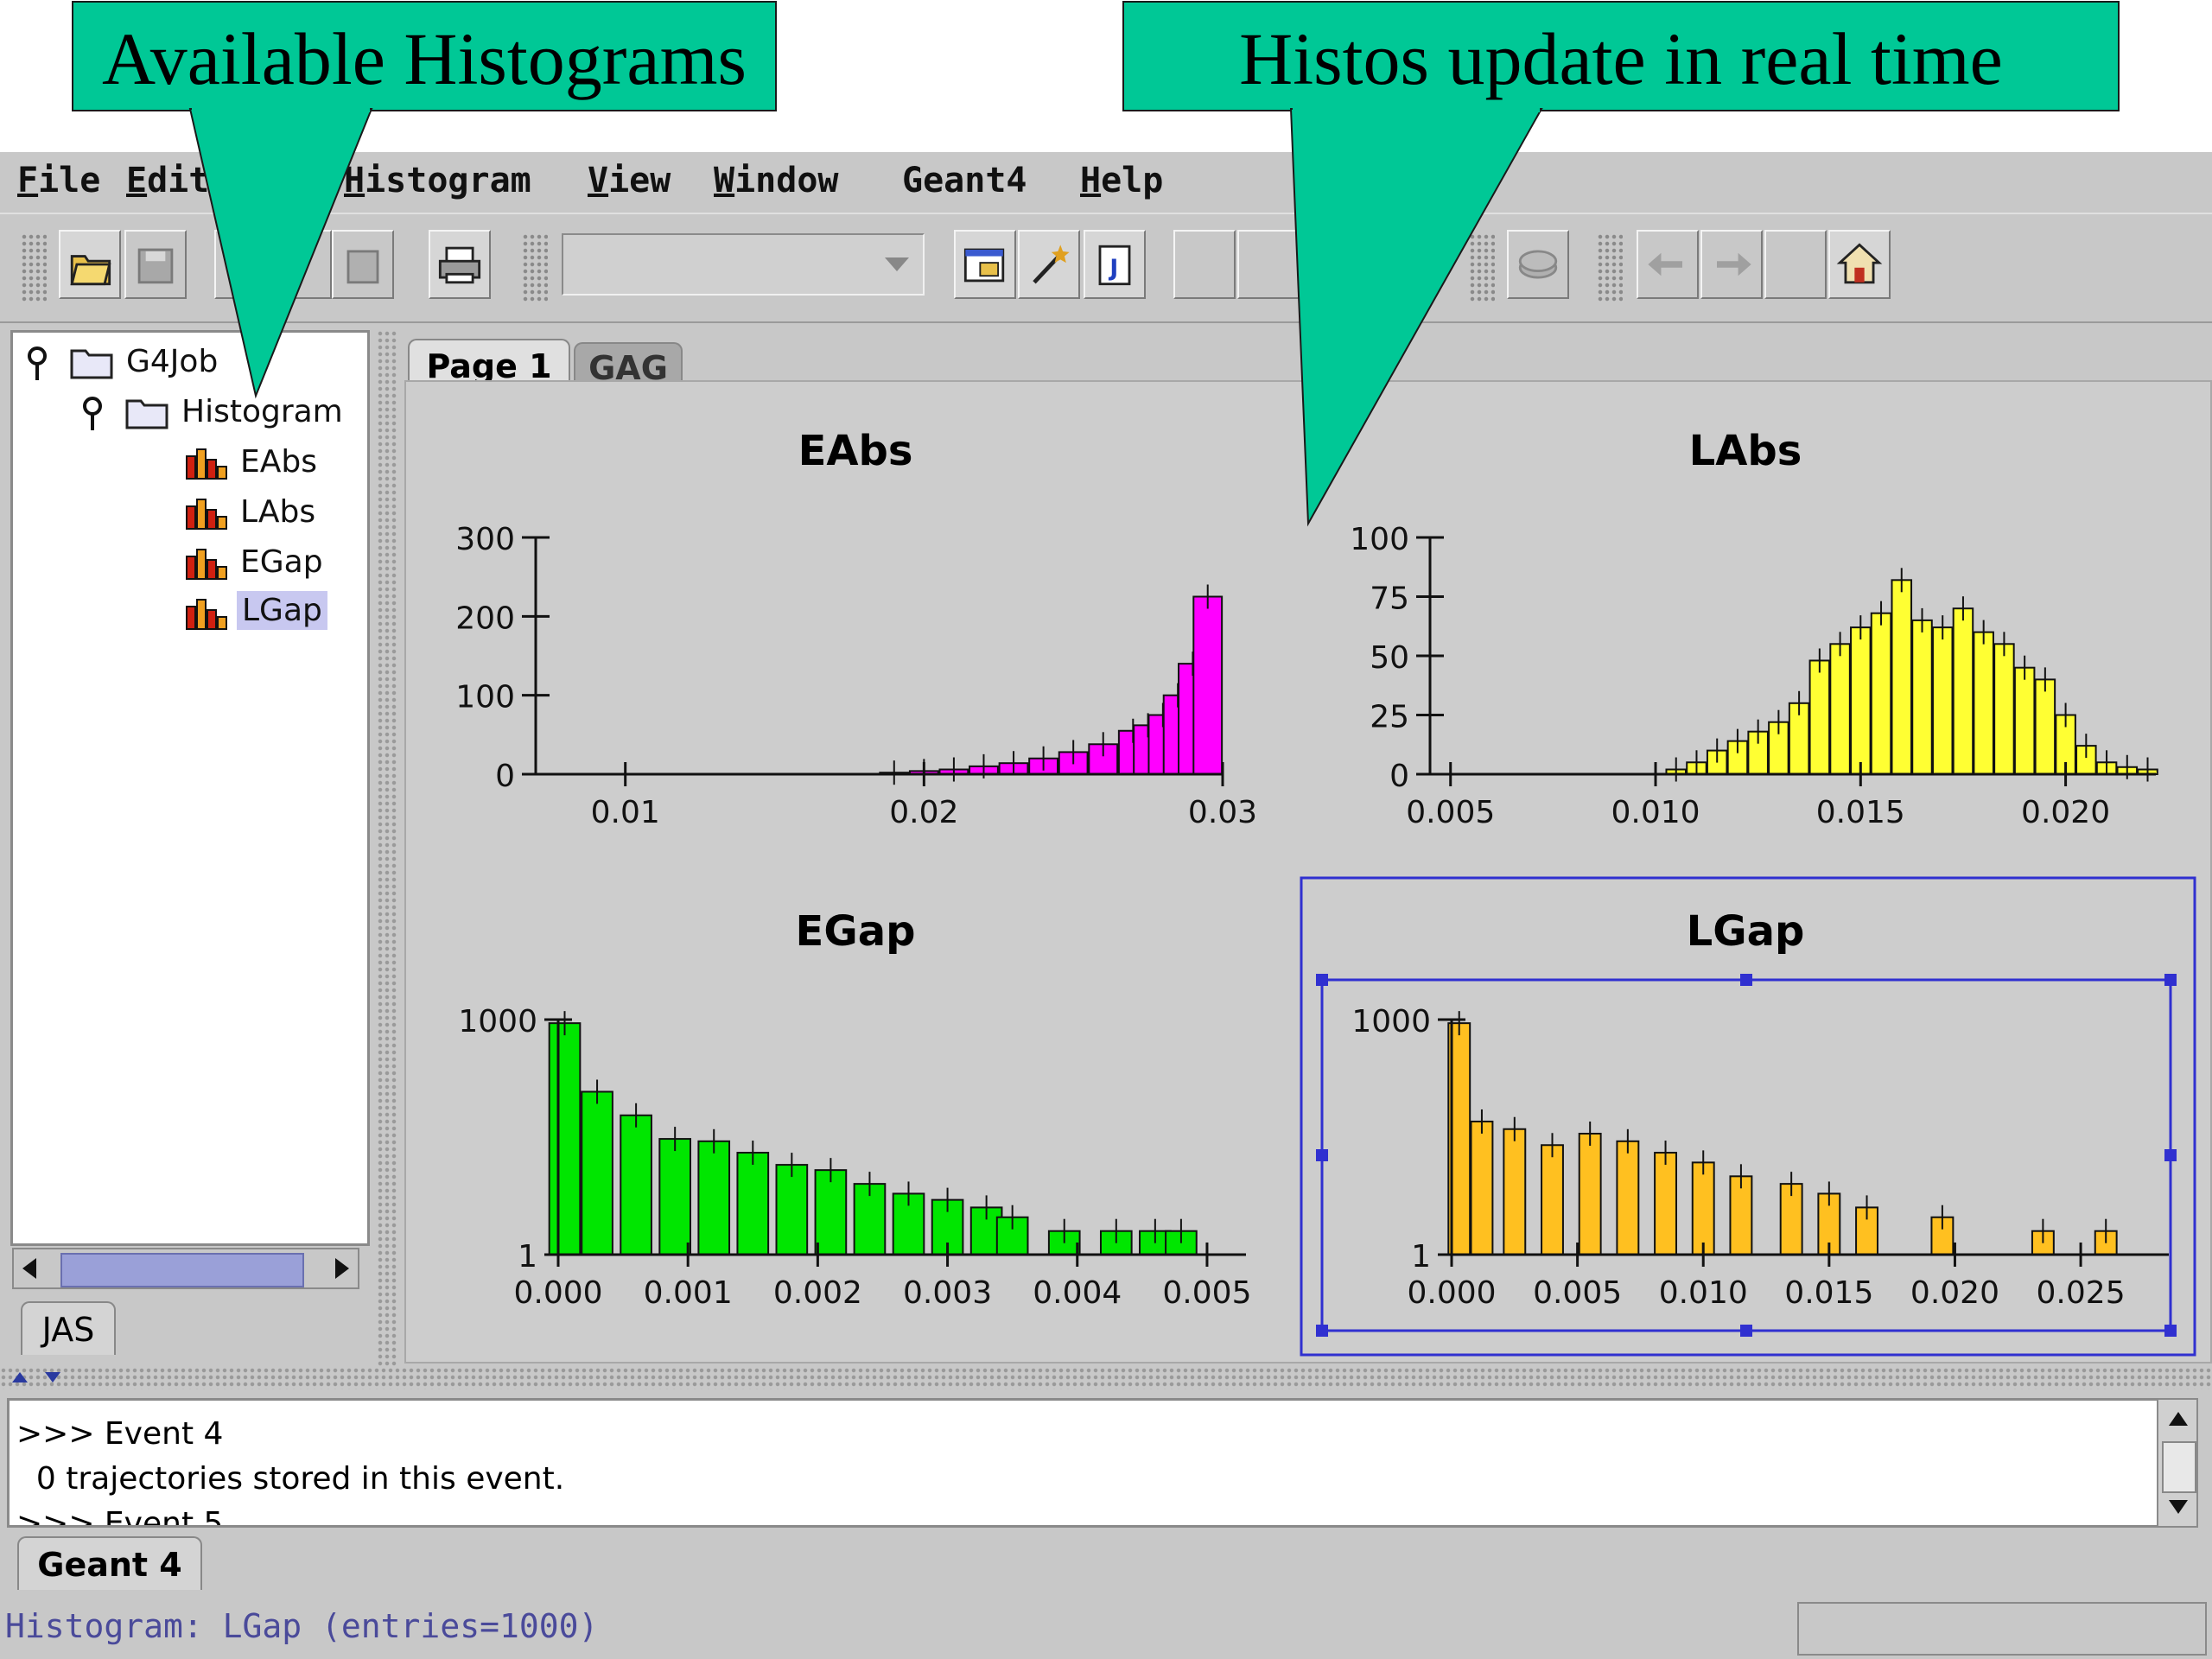 The image size is (2212, 1659). What do you see at coordinates (2081, 1293) in the screenshot?
I see `x-tick-label: 0.025` at bounding box center [2081, 1293].